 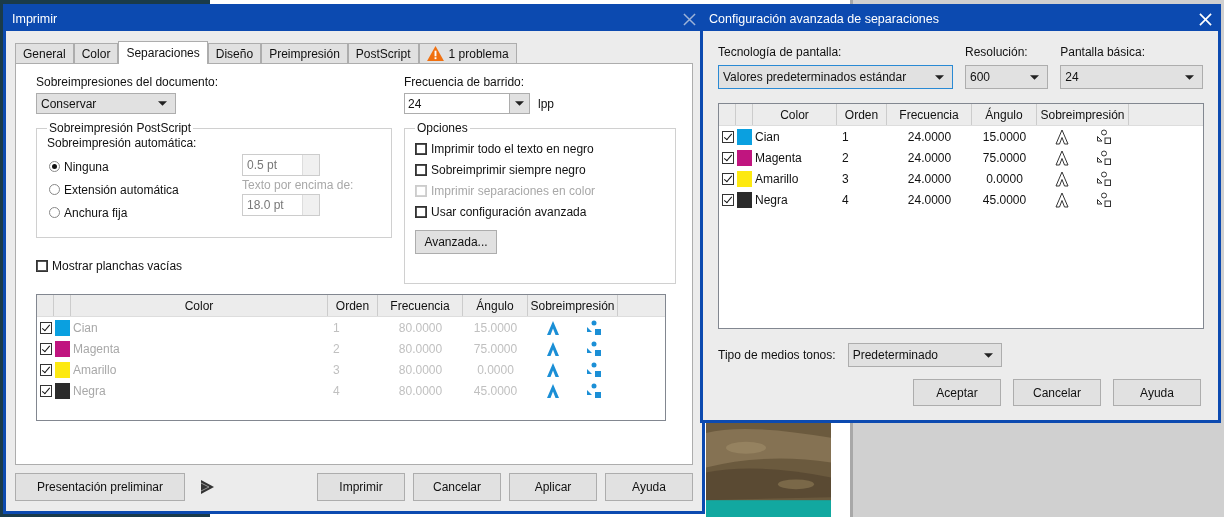 I want to click on dialog-button: Aplicar, so click(x=553, y=487).